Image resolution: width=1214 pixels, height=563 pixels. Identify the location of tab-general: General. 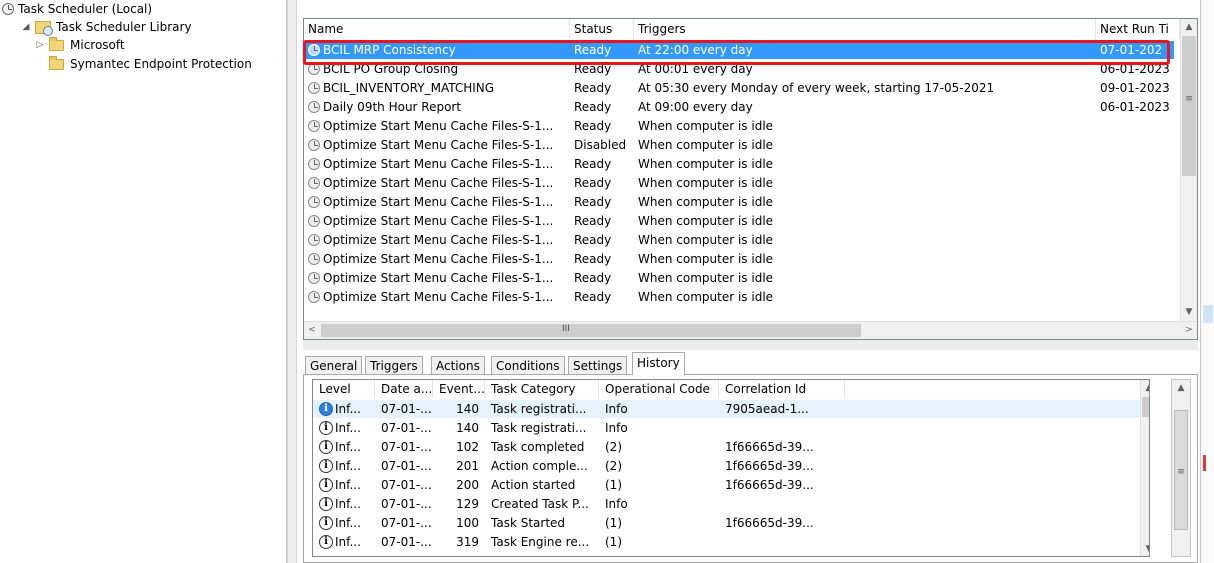
(334, 365).